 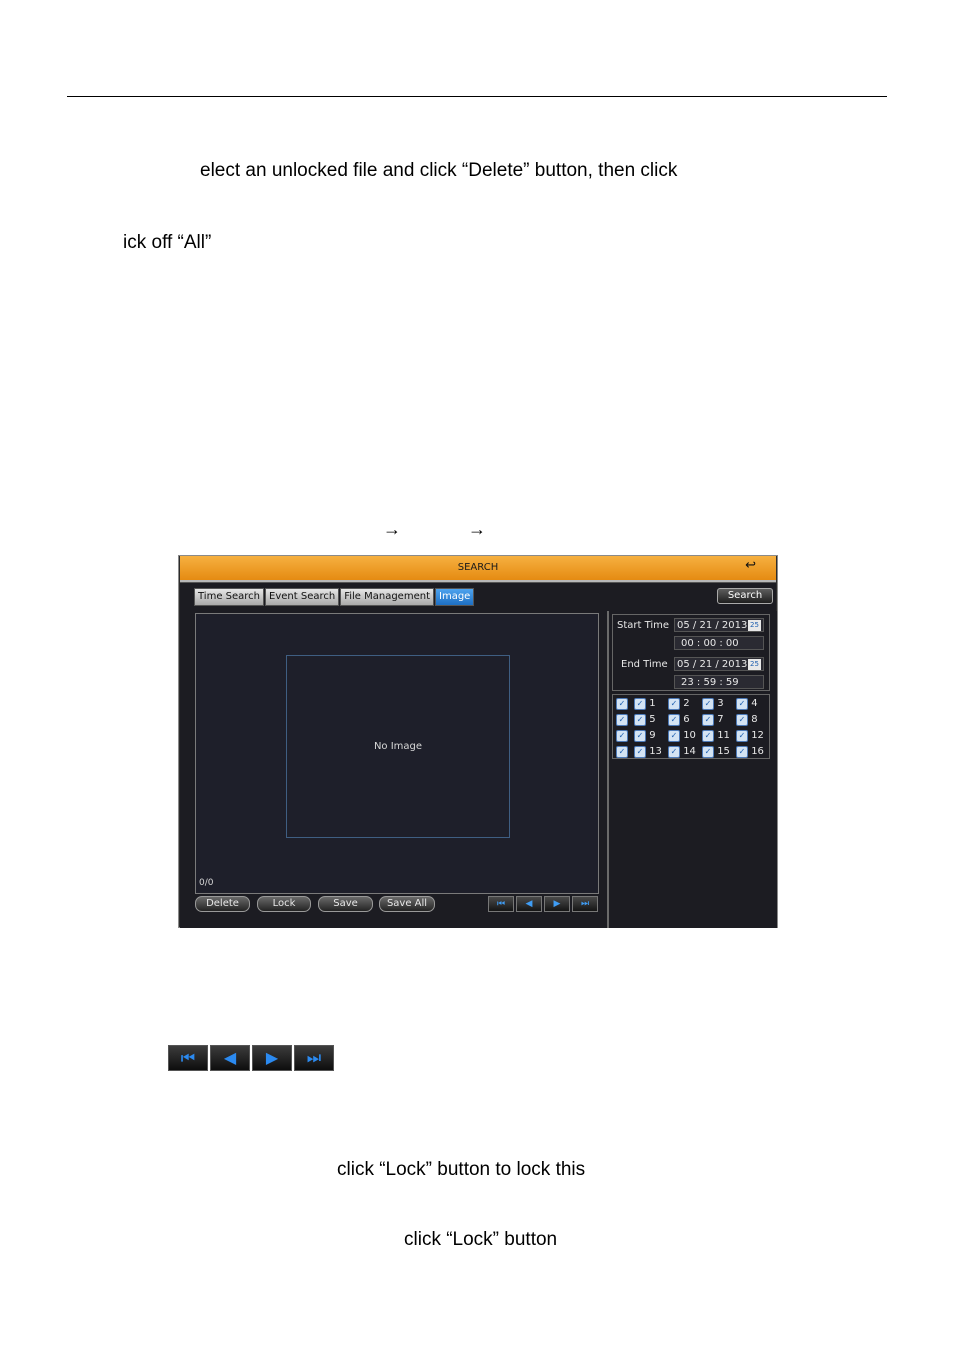 I want to click on image-counter: 0/0, so click(x=206, y=883).